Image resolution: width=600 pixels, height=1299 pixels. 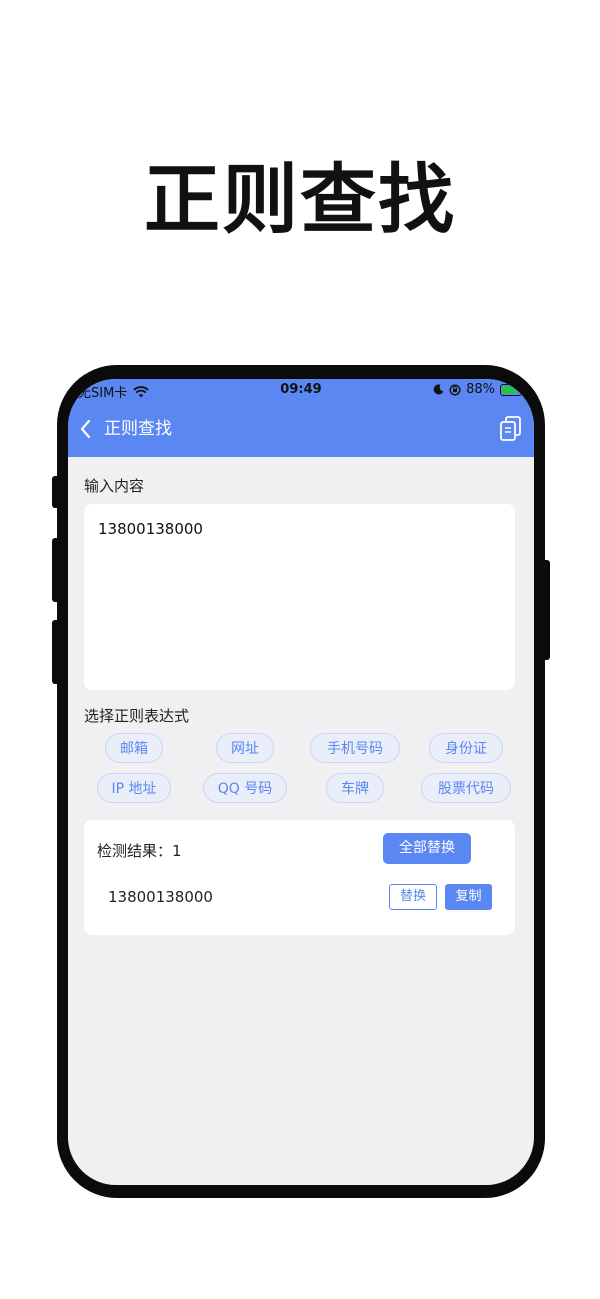 I want to click on promo-title: 正则查找, so click(x=300, y=199).